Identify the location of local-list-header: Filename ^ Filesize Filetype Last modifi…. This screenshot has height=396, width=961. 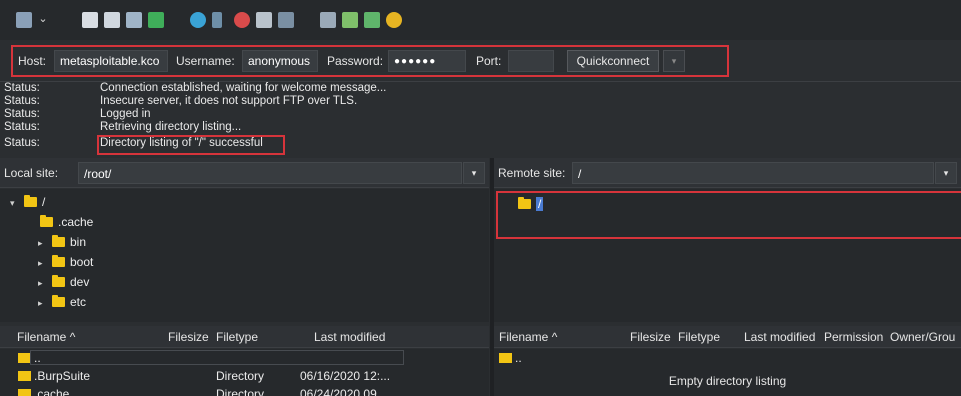
(244, 337).